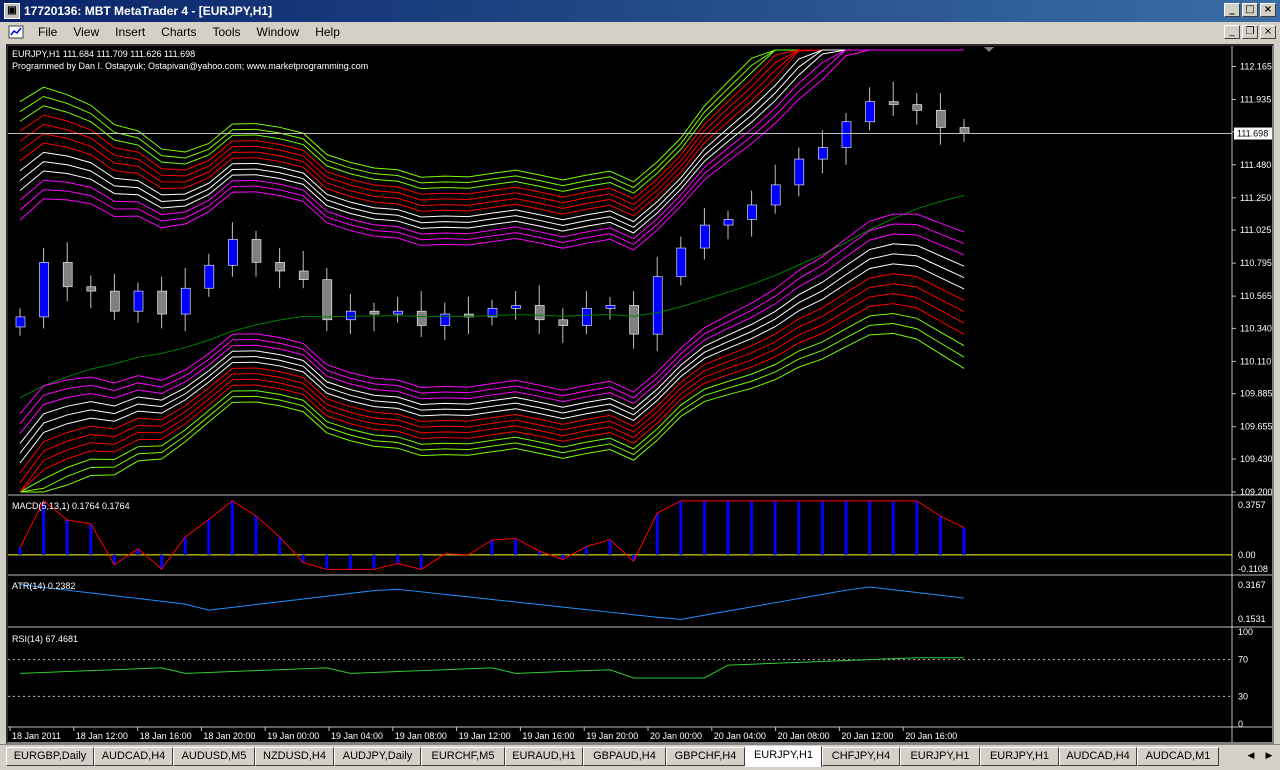 The width and height of the screenshot is (1280, 770). Describe the element at coordinates (1252, 619) in the screenshot. I see `atr-tick-min: 0.1531` at that location.